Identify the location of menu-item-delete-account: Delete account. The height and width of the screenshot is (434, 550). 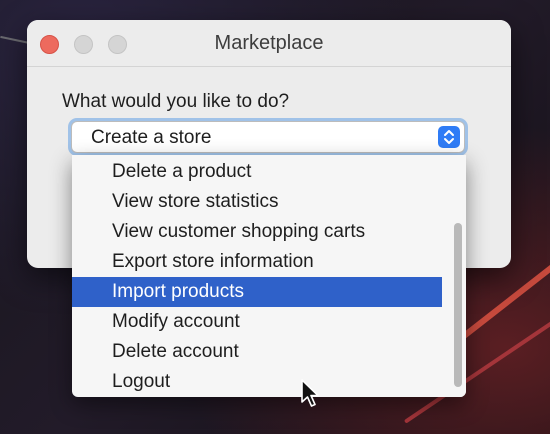
(257, 352).